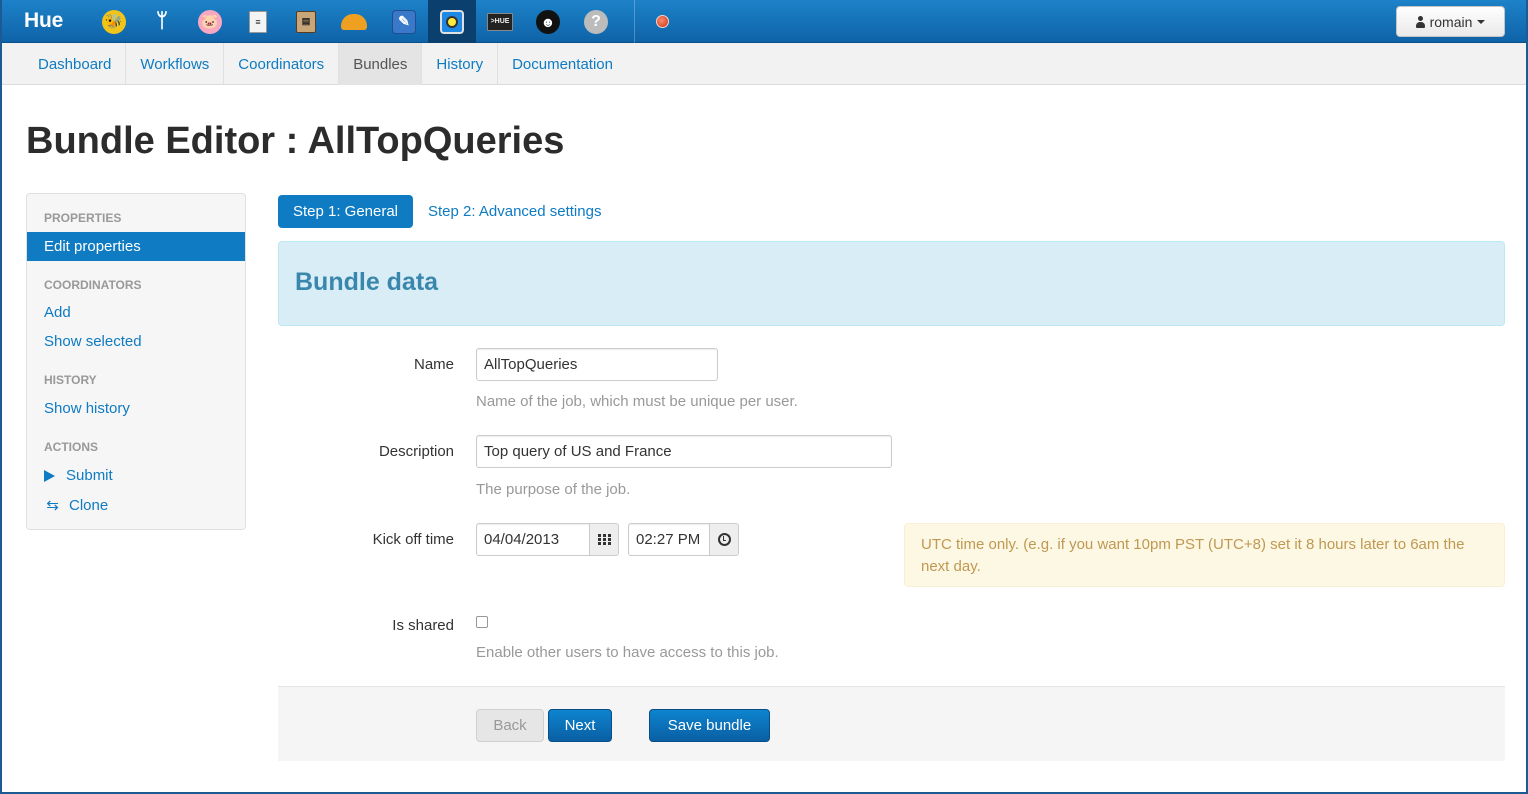 This screenshot has width=1528, height=794. What do you see at coordinates (433, 364) in the screenshot?
I see `name-label: Name` at bounding box center [433, 364].